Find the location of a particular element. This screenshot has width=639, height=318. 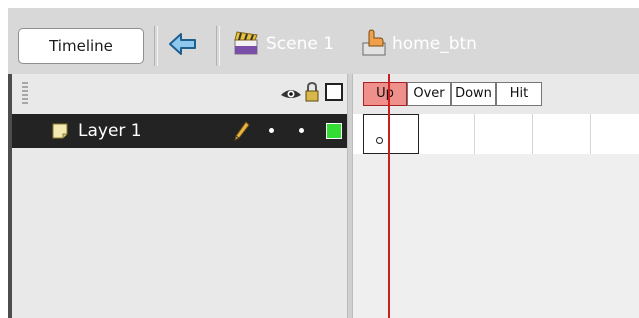

layer-header is located at coordinates (179, 94).